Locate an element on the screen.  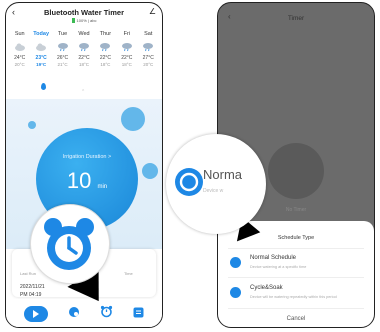
chevron-up-icon: ⌃ is located at coordinates (83, 92).